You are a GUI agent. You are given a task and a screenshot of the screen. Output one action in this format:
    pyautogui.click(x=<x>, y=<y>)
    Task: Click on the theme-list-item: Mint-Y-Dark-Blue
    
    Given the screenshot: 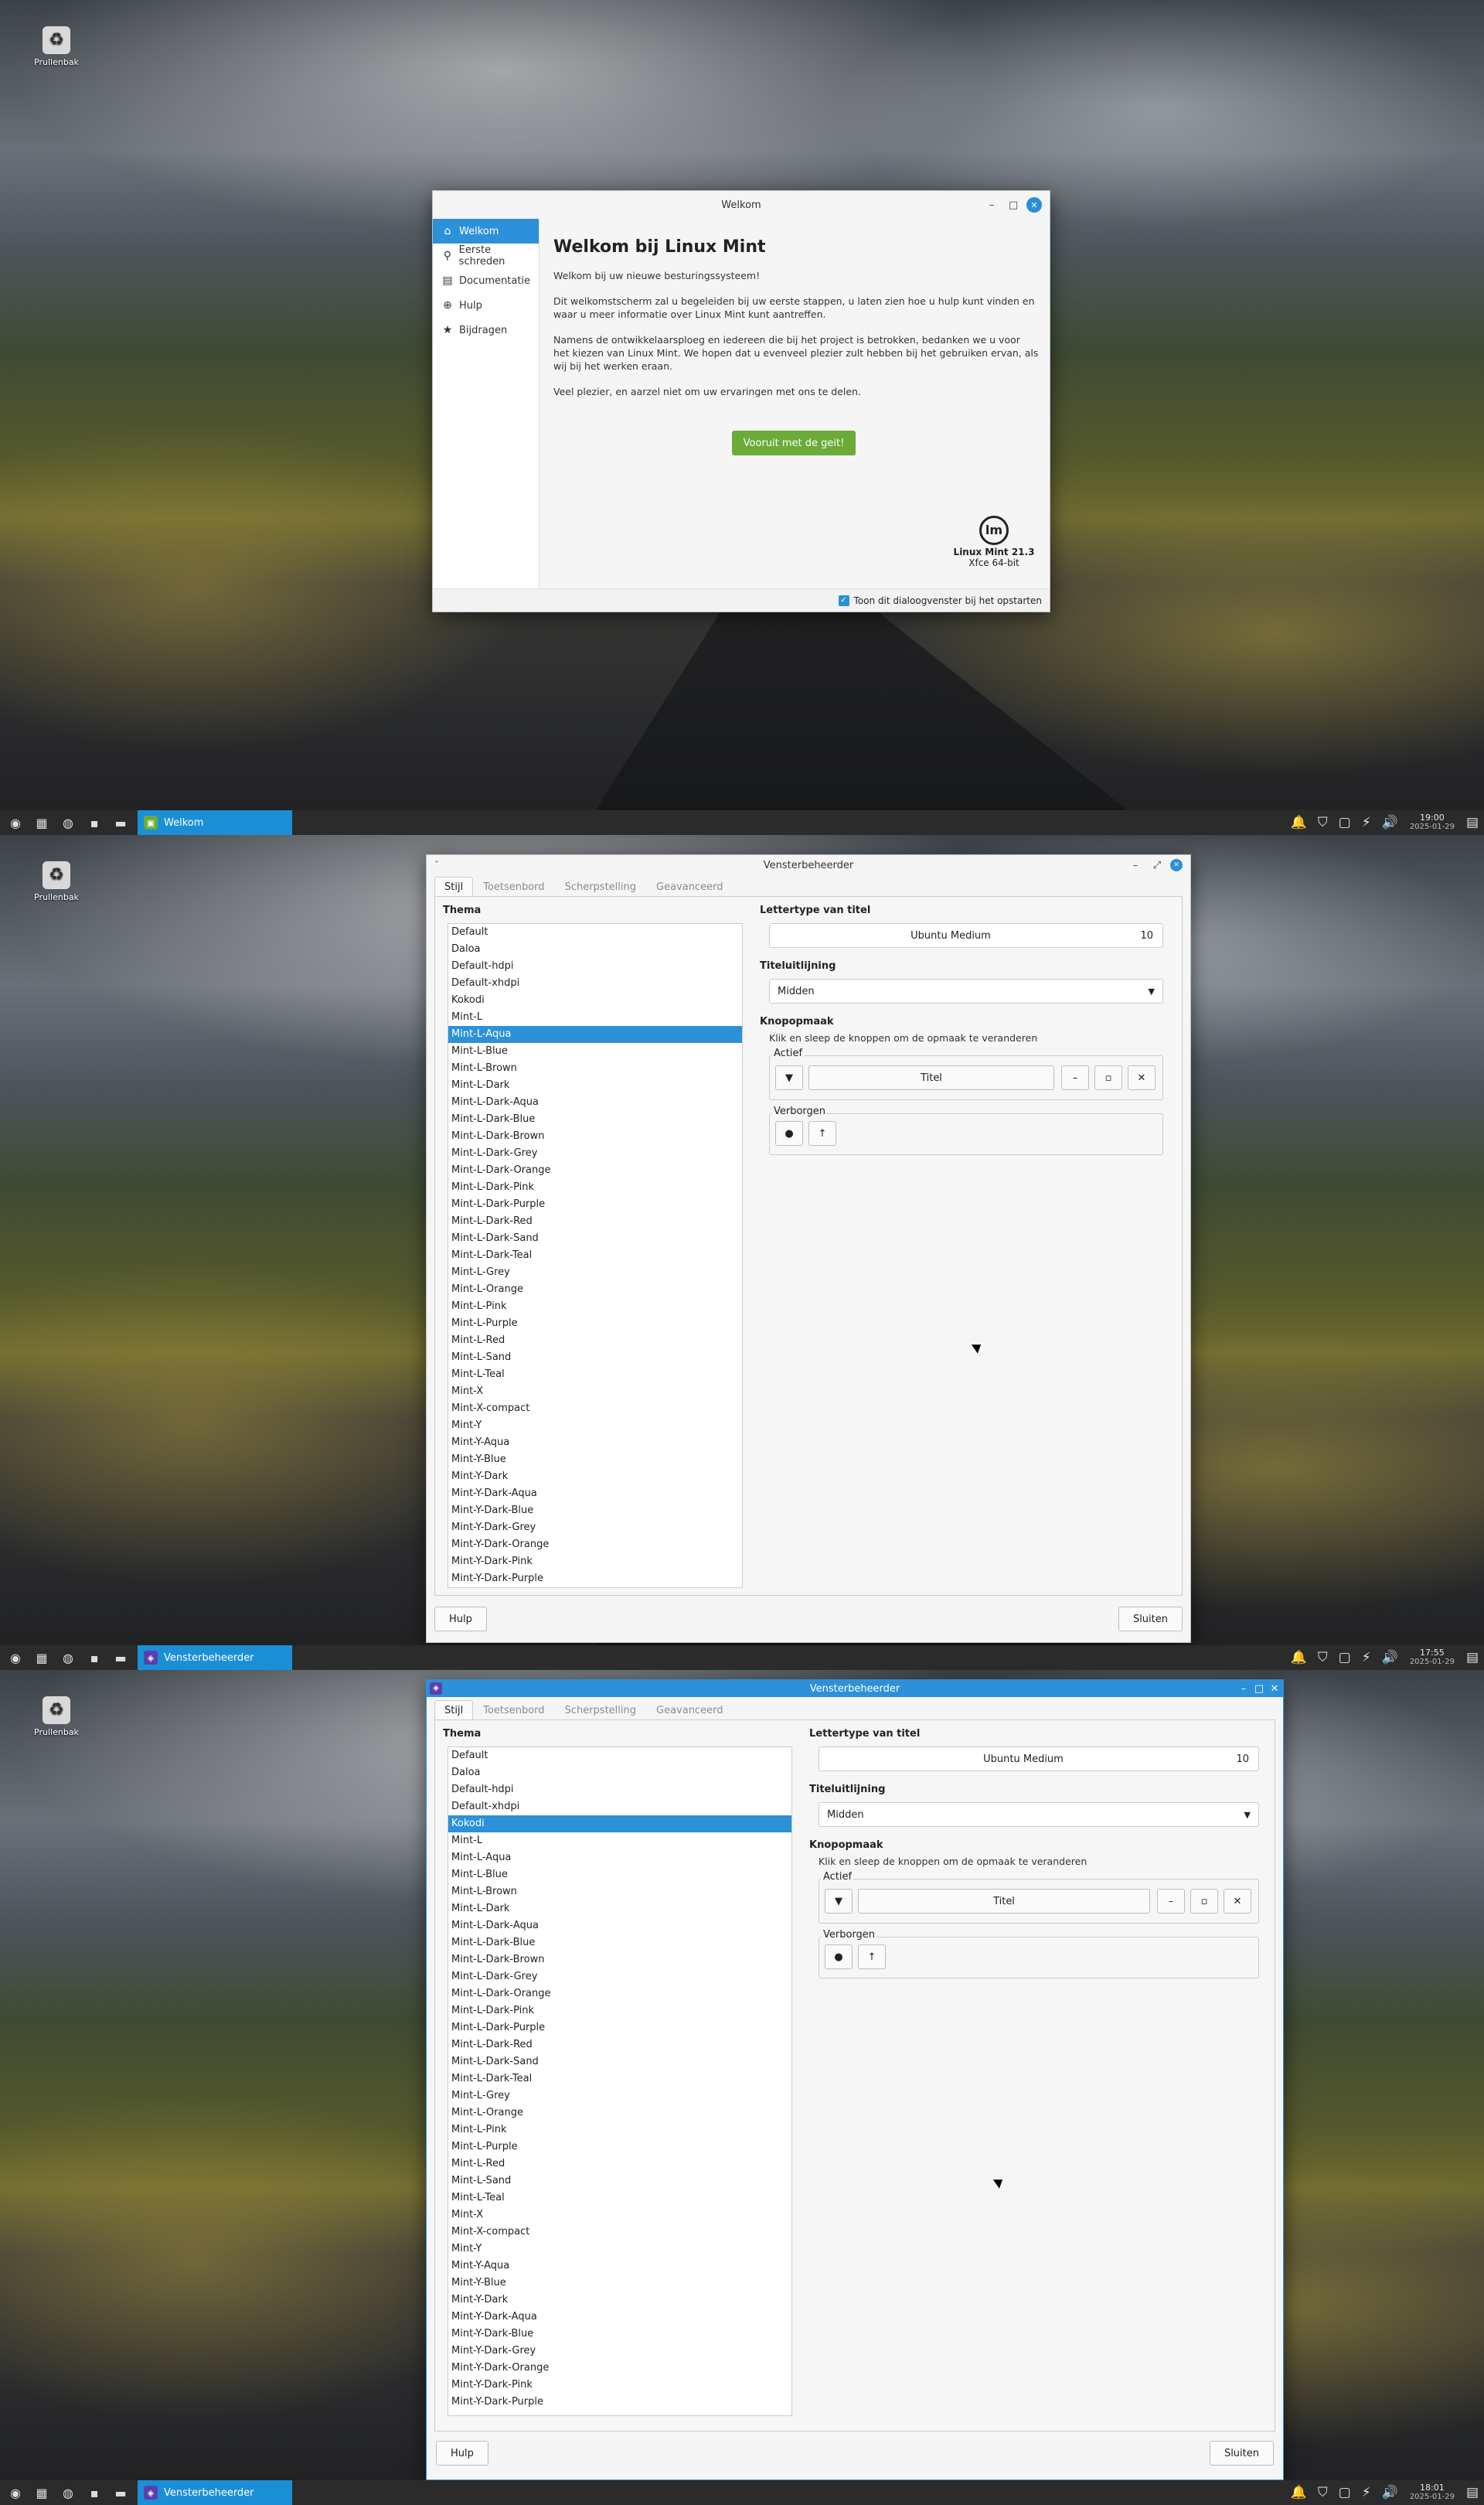 What is the action you would take?
    pyautogui.click(x=595, y=1510)
    